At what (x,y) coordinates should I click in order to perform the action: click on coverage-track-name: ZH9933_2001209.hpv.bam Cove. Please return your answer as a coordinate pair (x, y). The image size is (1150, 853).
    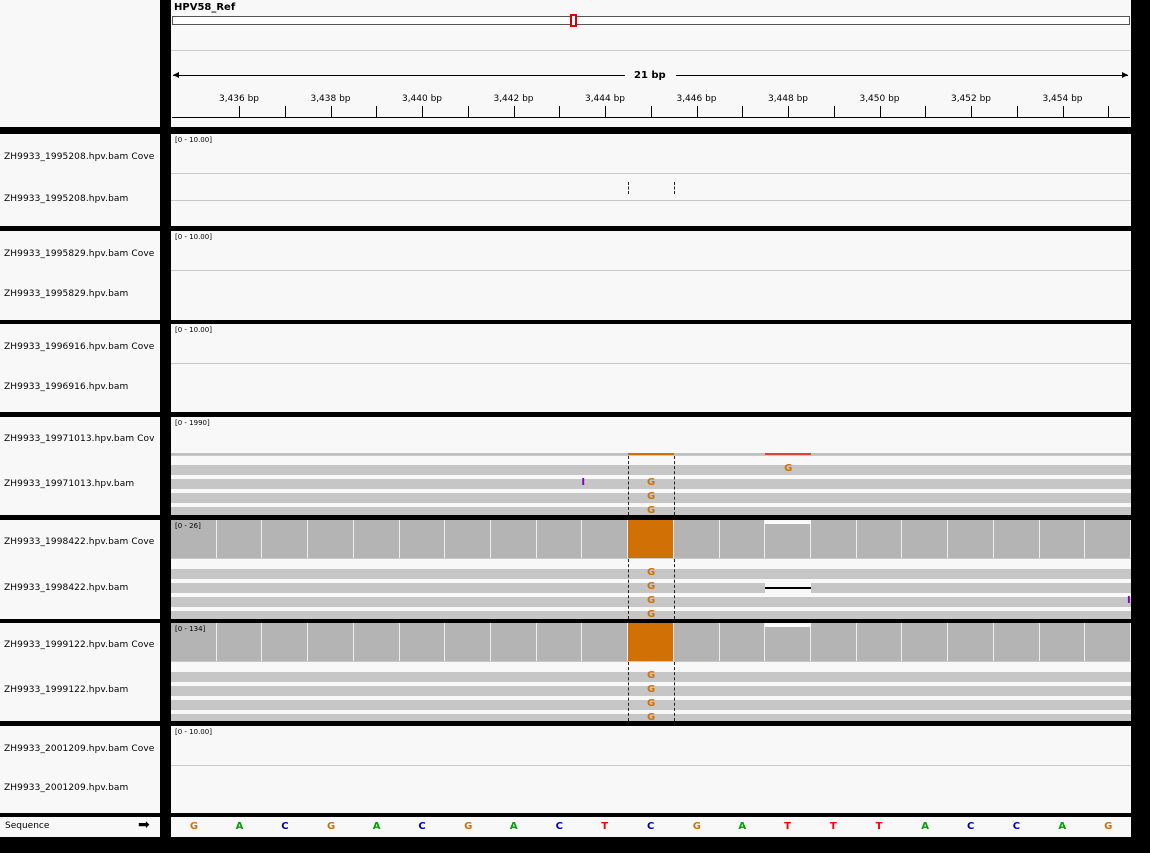
    Looking at the image, I should click on (79, 749).